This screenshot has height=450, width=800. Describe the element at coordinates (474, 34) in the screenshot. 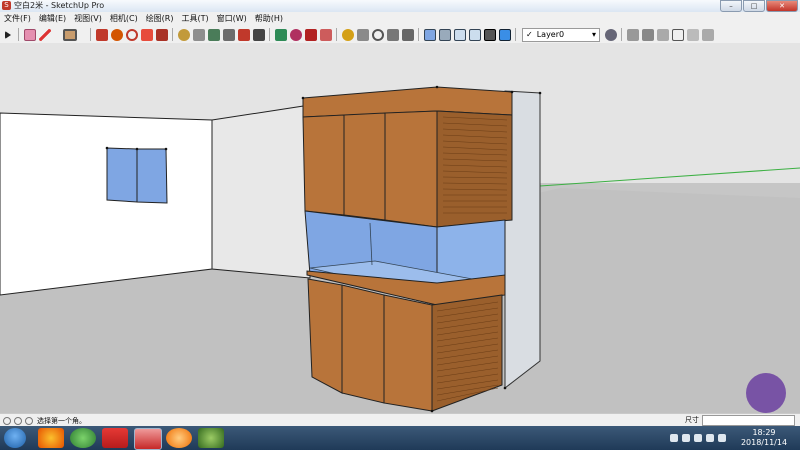

I see `right-view-icon` at that location.